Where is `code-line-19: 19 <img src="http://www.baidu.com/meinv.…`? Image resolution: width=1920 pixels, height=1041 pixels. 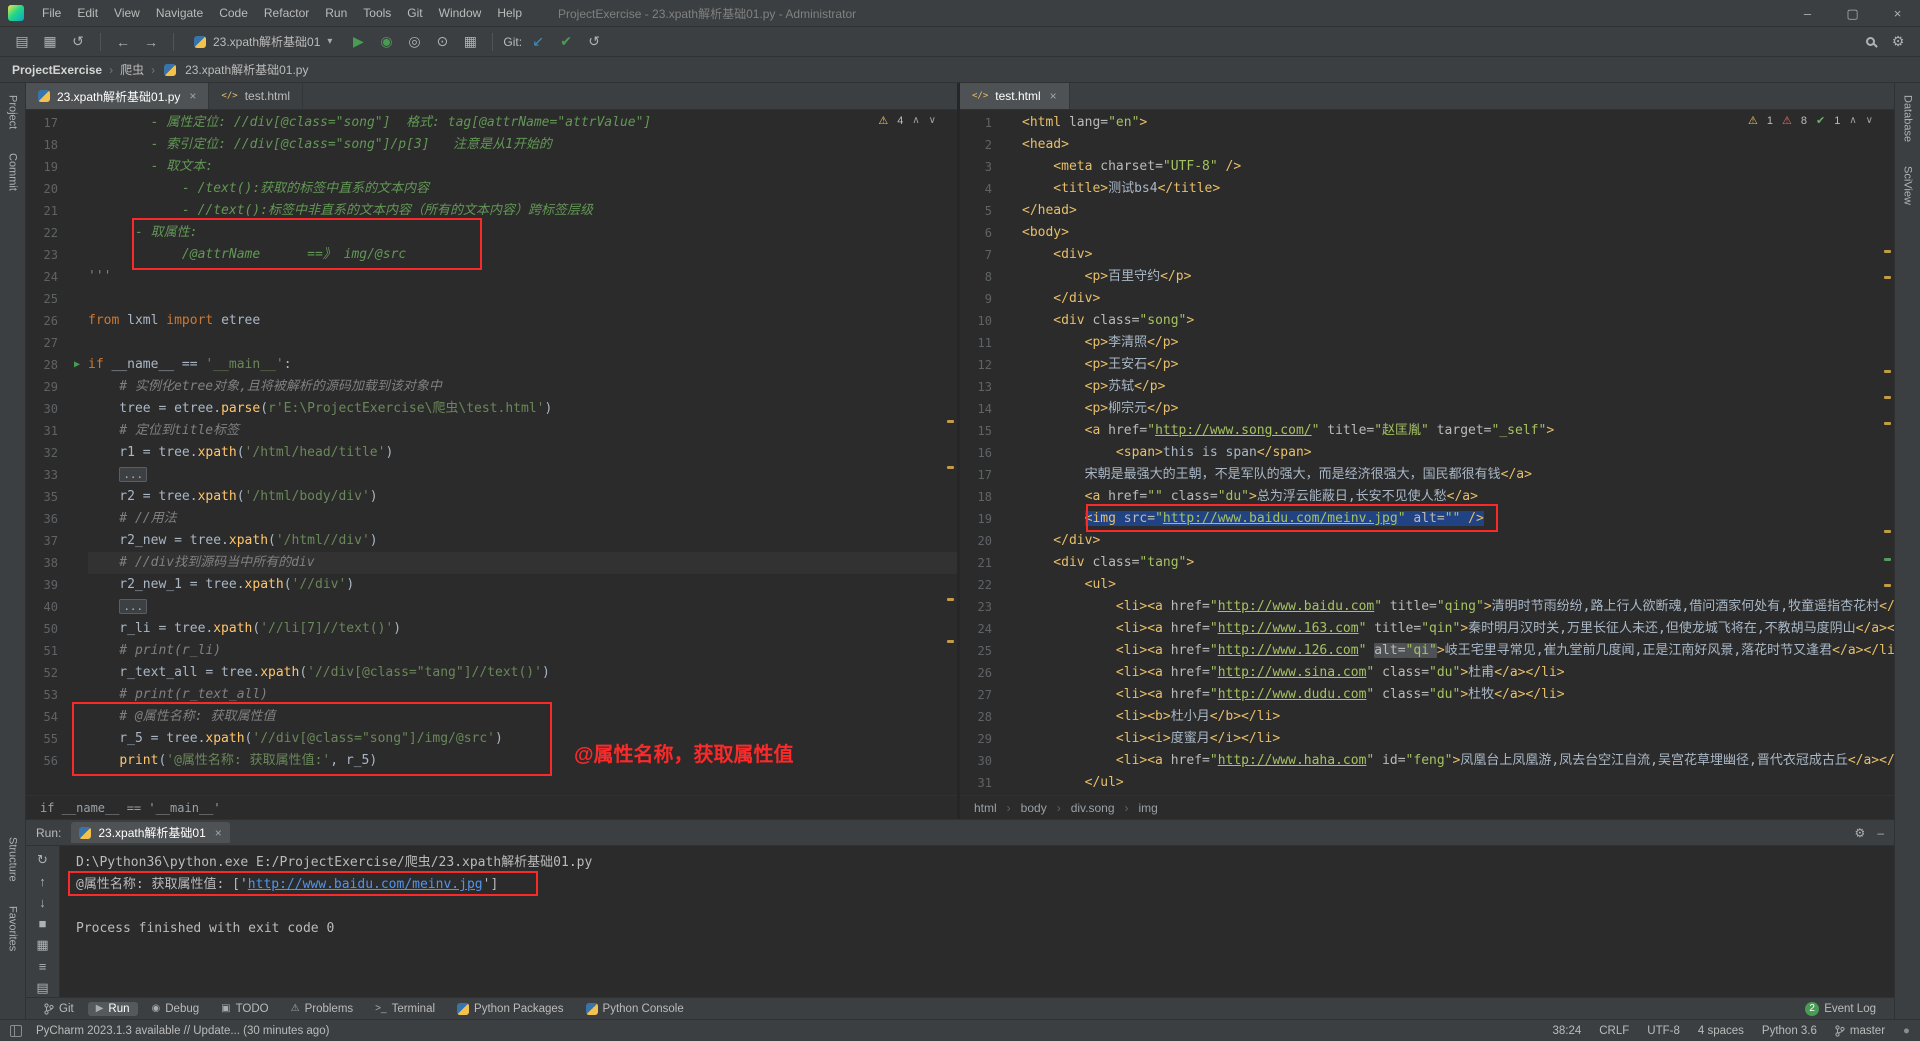 code-line-19: 19 <img src="http://www.baidu.com/meinv.… is located at coordinates (1427, 519).